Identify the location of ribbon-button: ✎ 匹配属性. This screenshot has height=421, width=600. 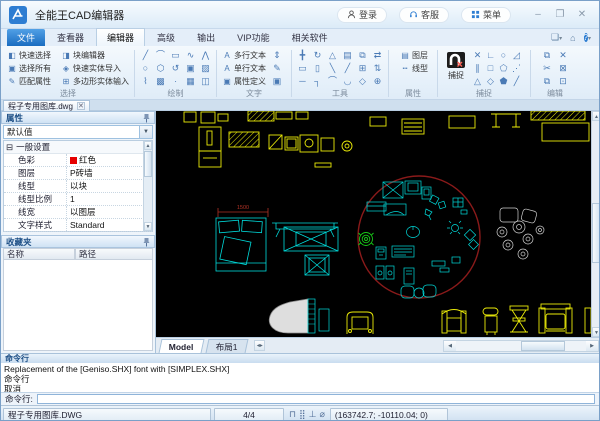
(32, 81).